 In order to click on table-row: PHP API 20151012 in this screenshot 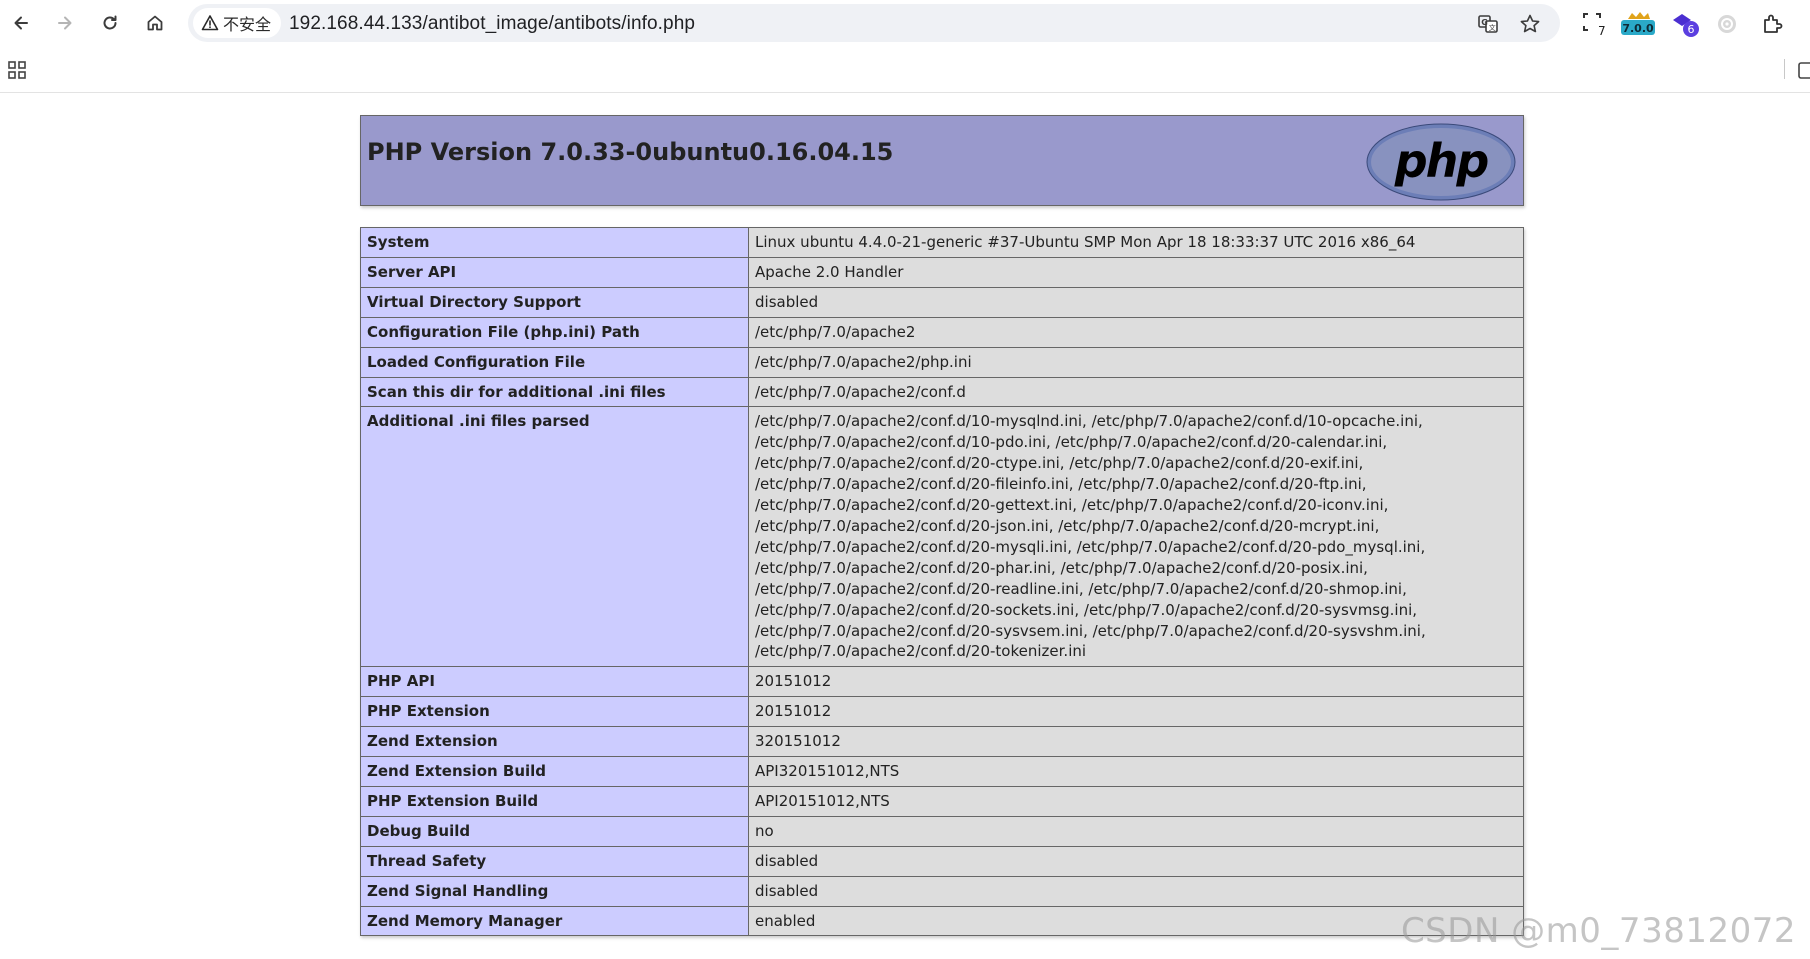, I will do `click(942, 682)`.